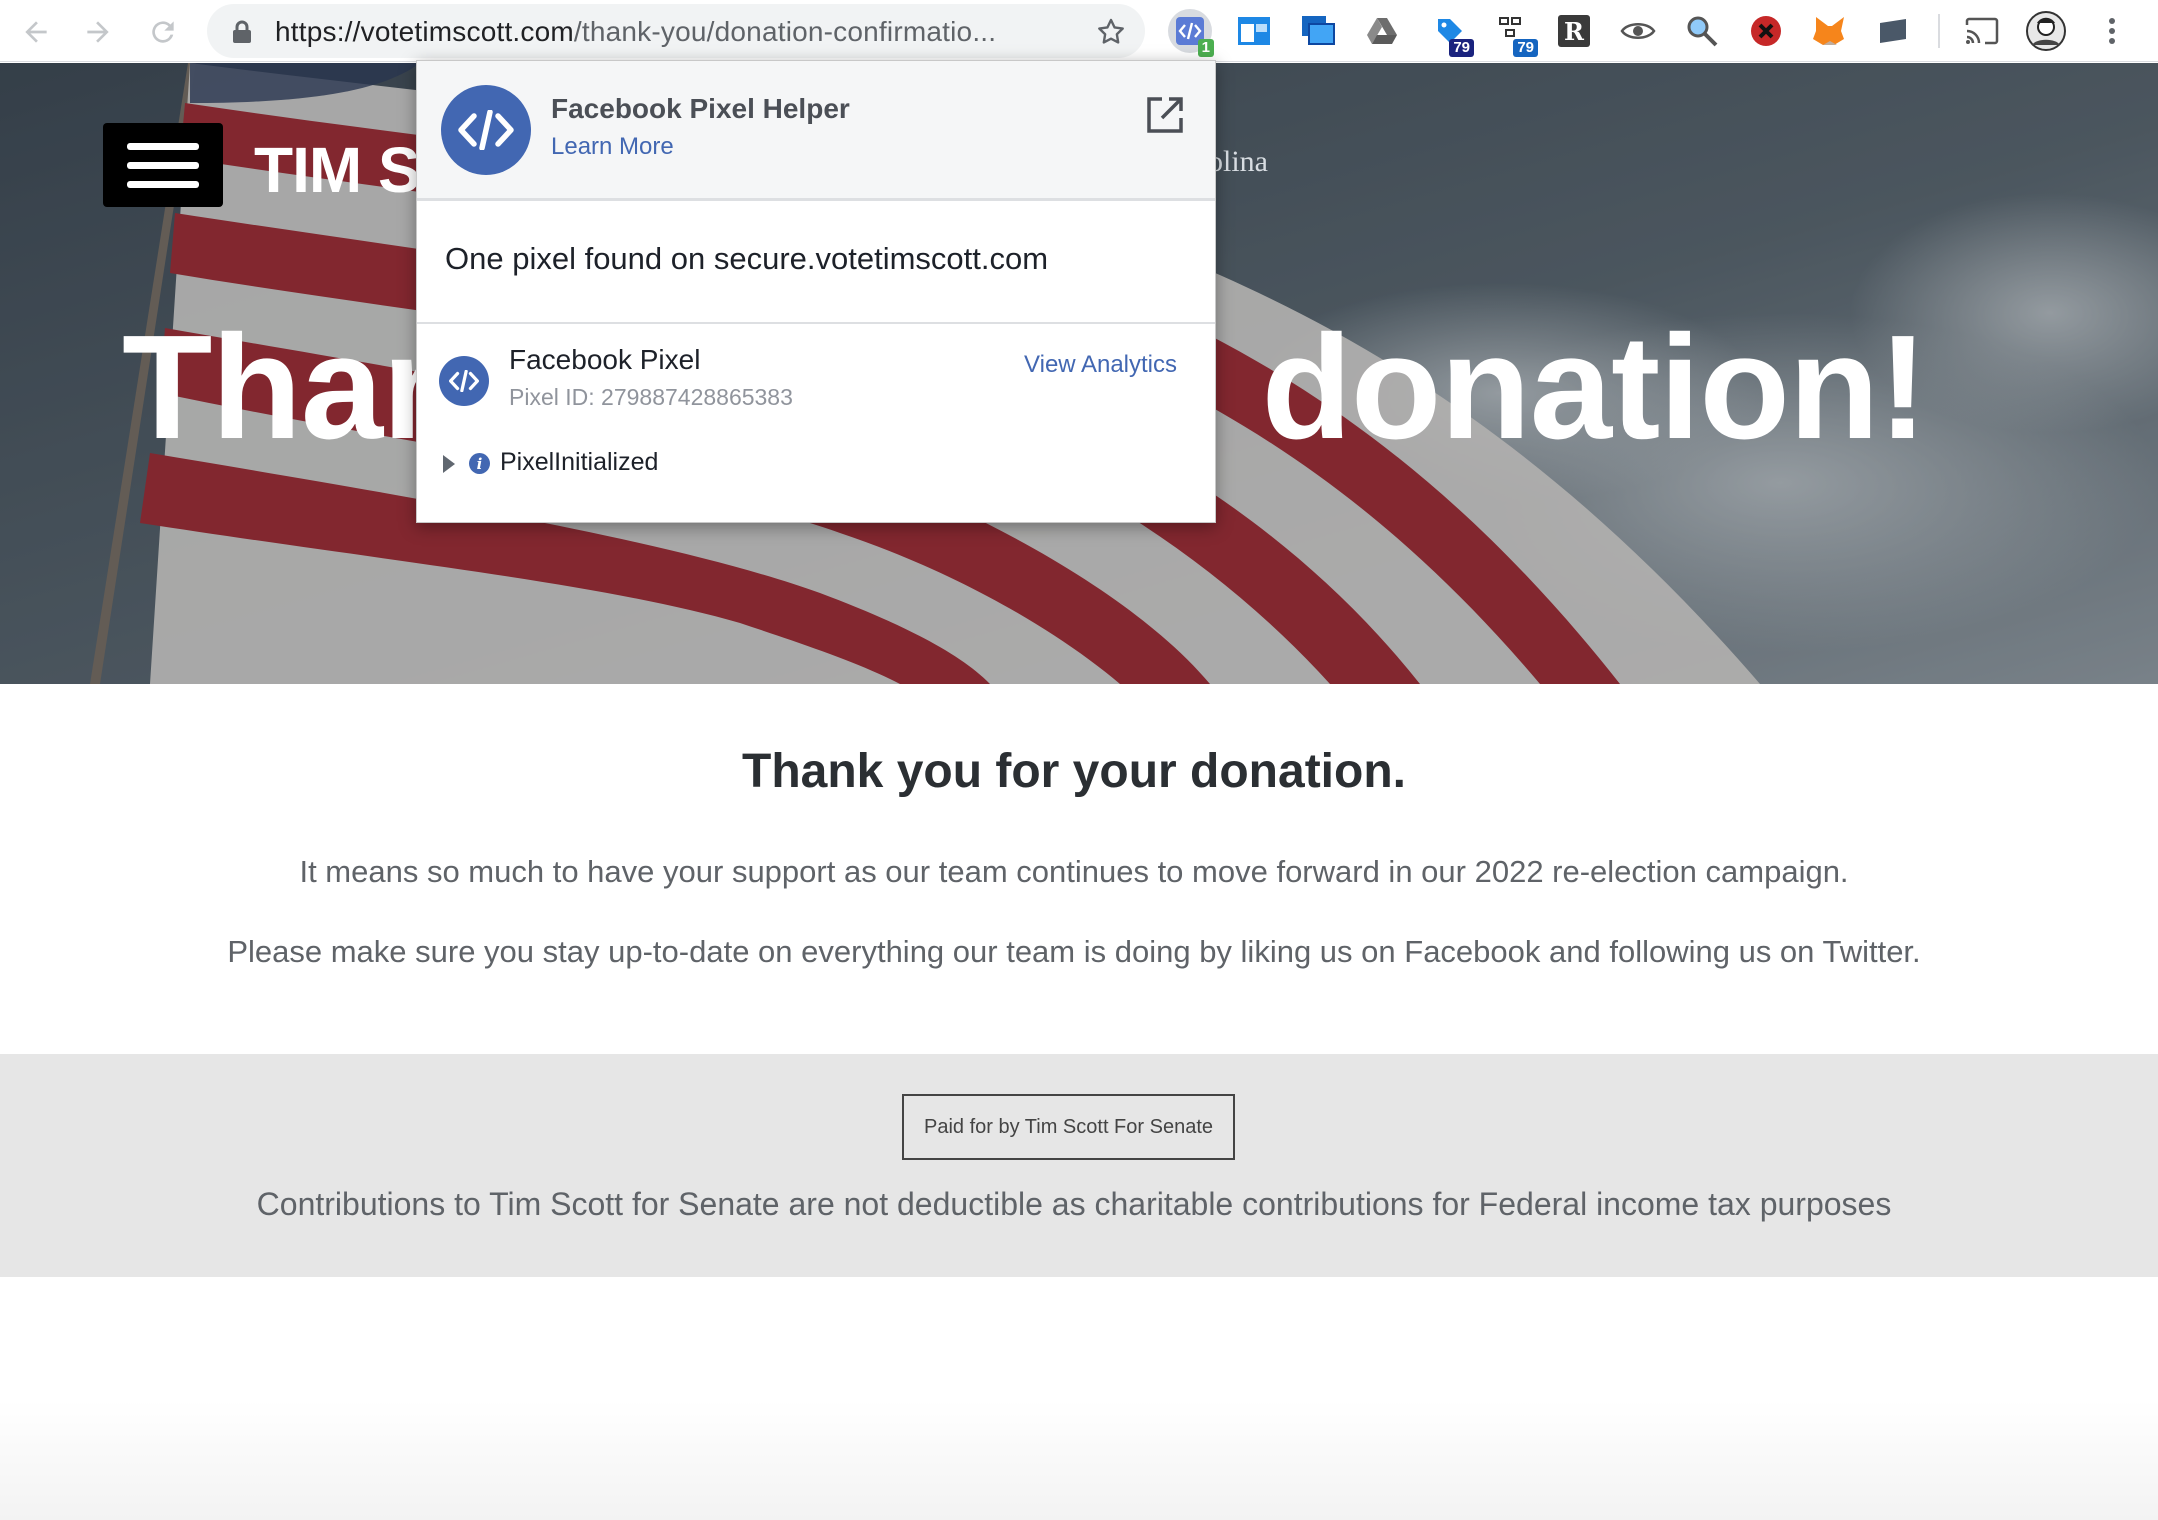  I want to click on blocker-icon, so click(1766, 31).